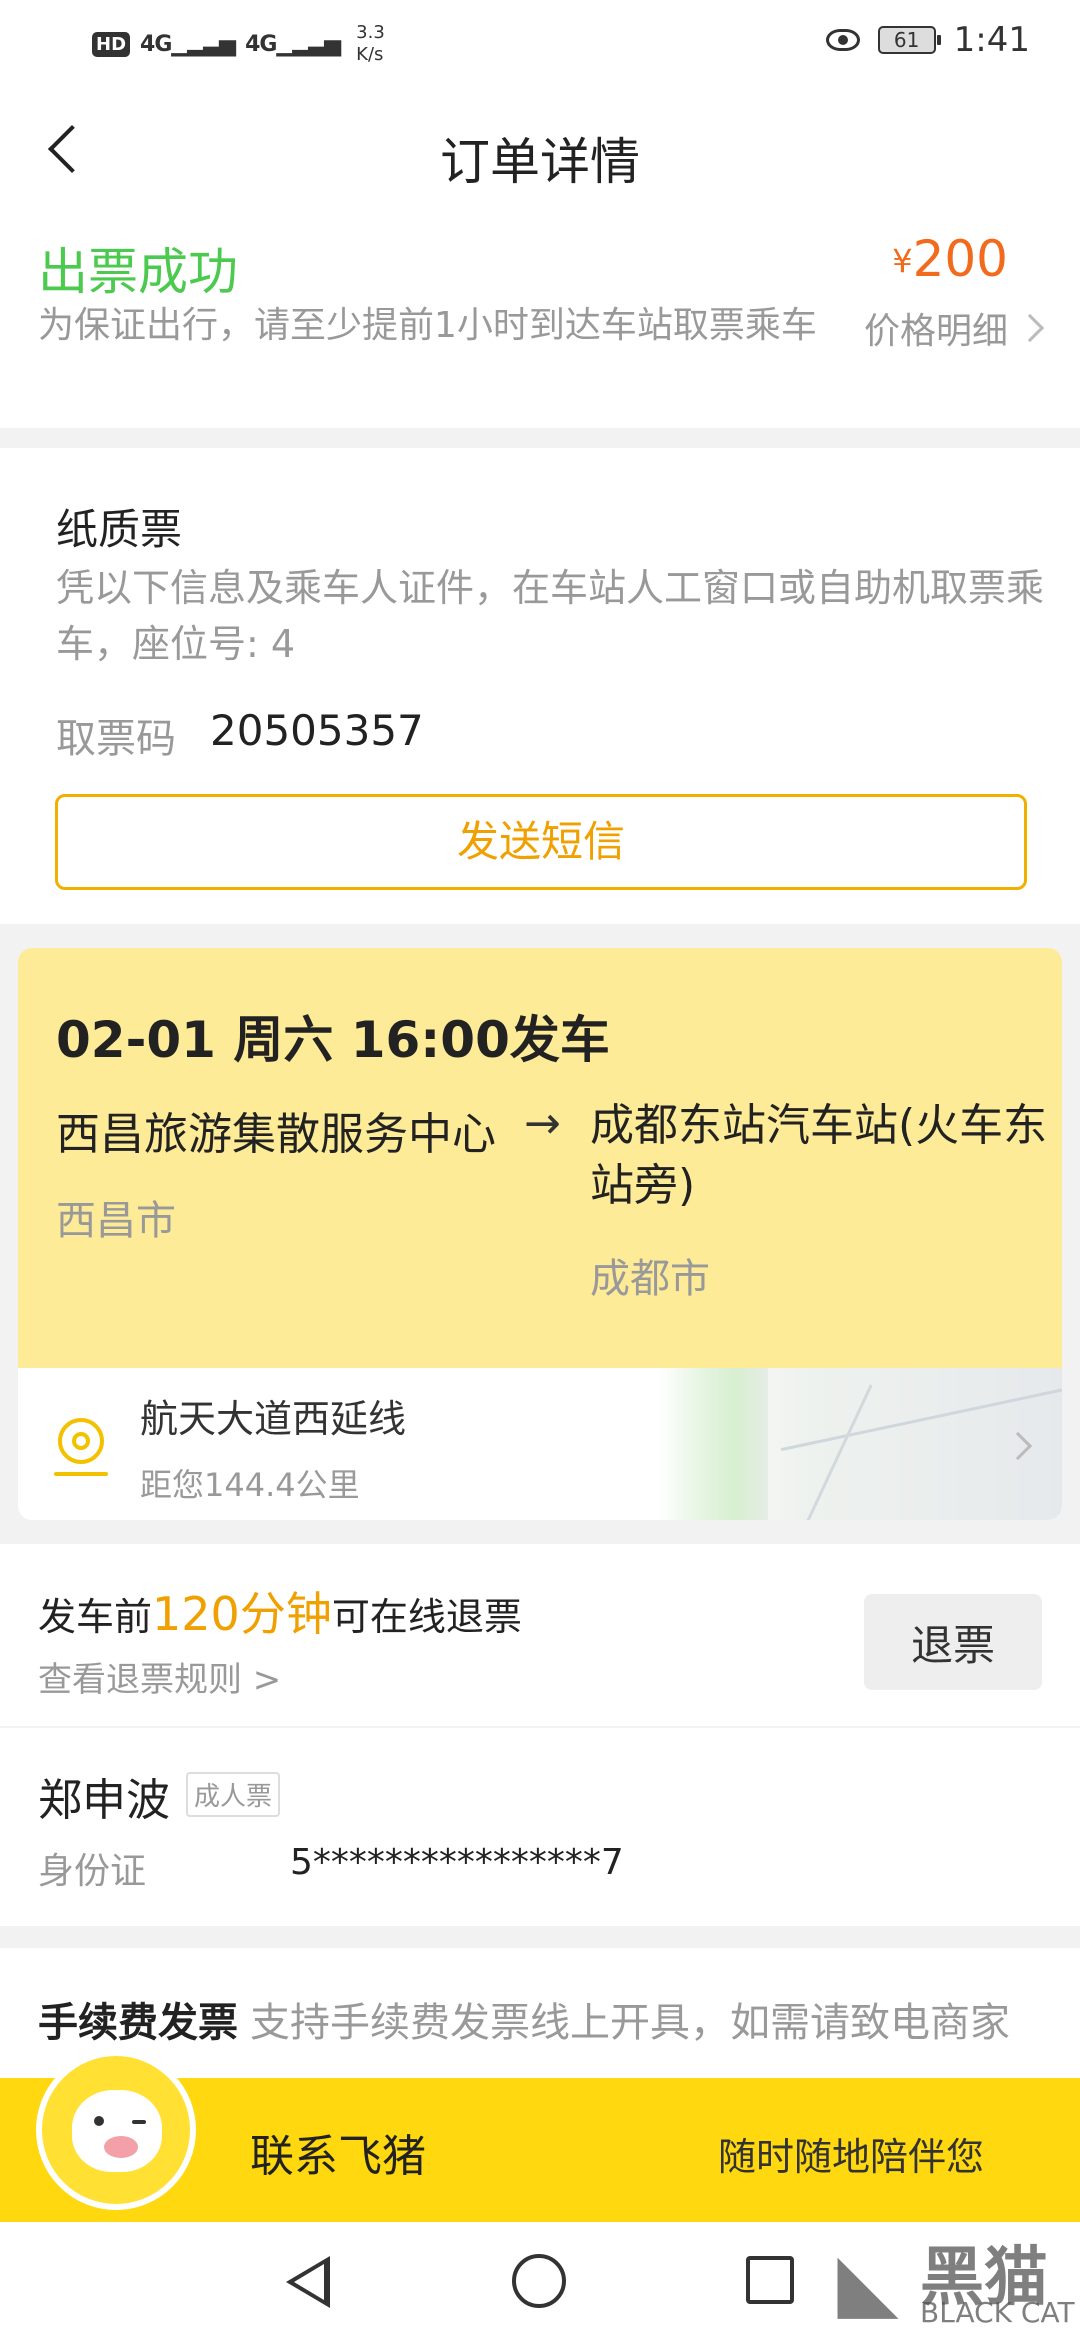  What do you see at coordinates (541, 842) in the screenshot?
I see `send-sms-button: 发送短信` at bounding box center [541, 842].